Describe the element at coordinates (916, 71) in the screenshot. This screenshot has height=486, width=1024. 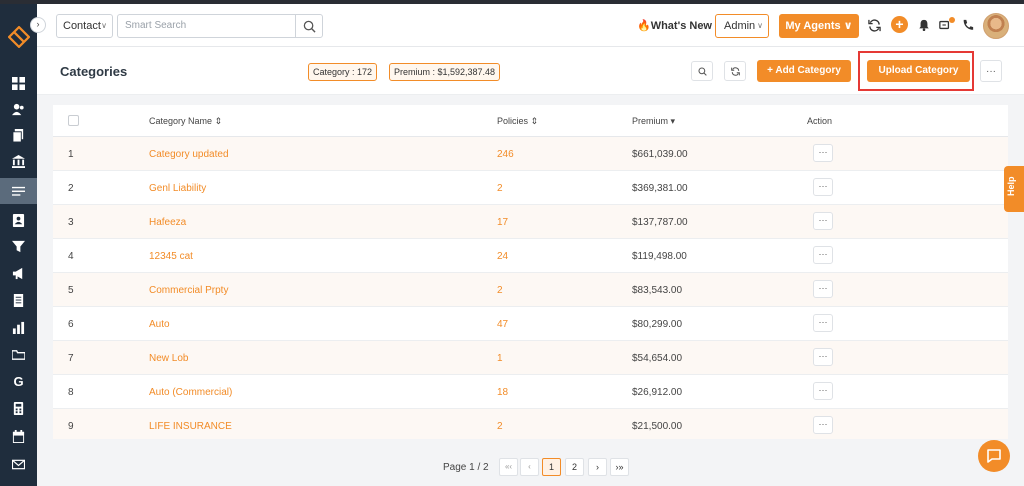
I see `highlight-box` at that location.